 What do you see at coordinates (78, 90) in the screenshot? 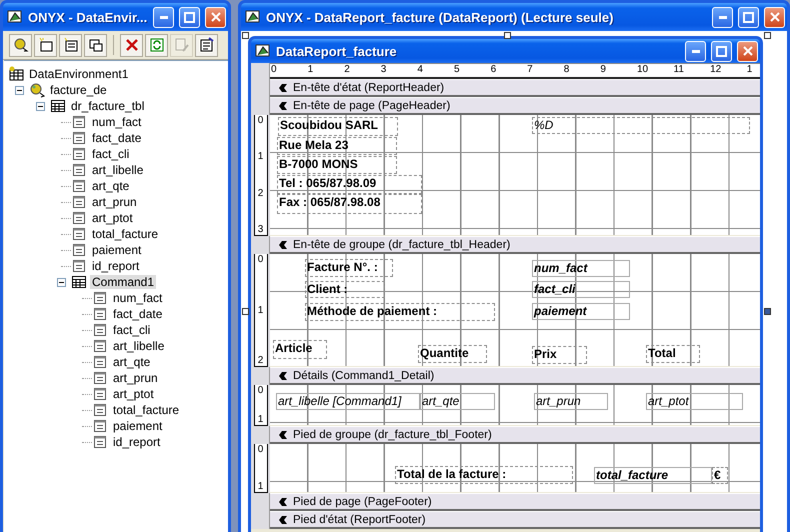
I see `tree-item: facture_de` at bounding box center [78, 90].